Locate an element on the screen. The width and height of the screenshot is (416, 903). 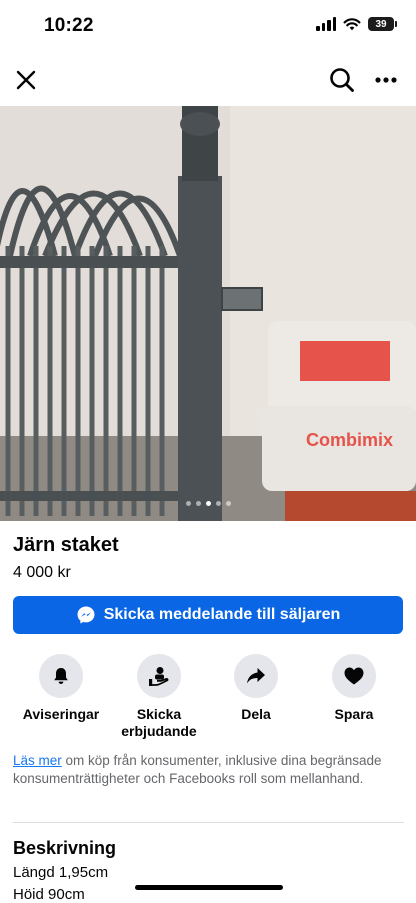
offer-icon is located at coordinates (159, 676).